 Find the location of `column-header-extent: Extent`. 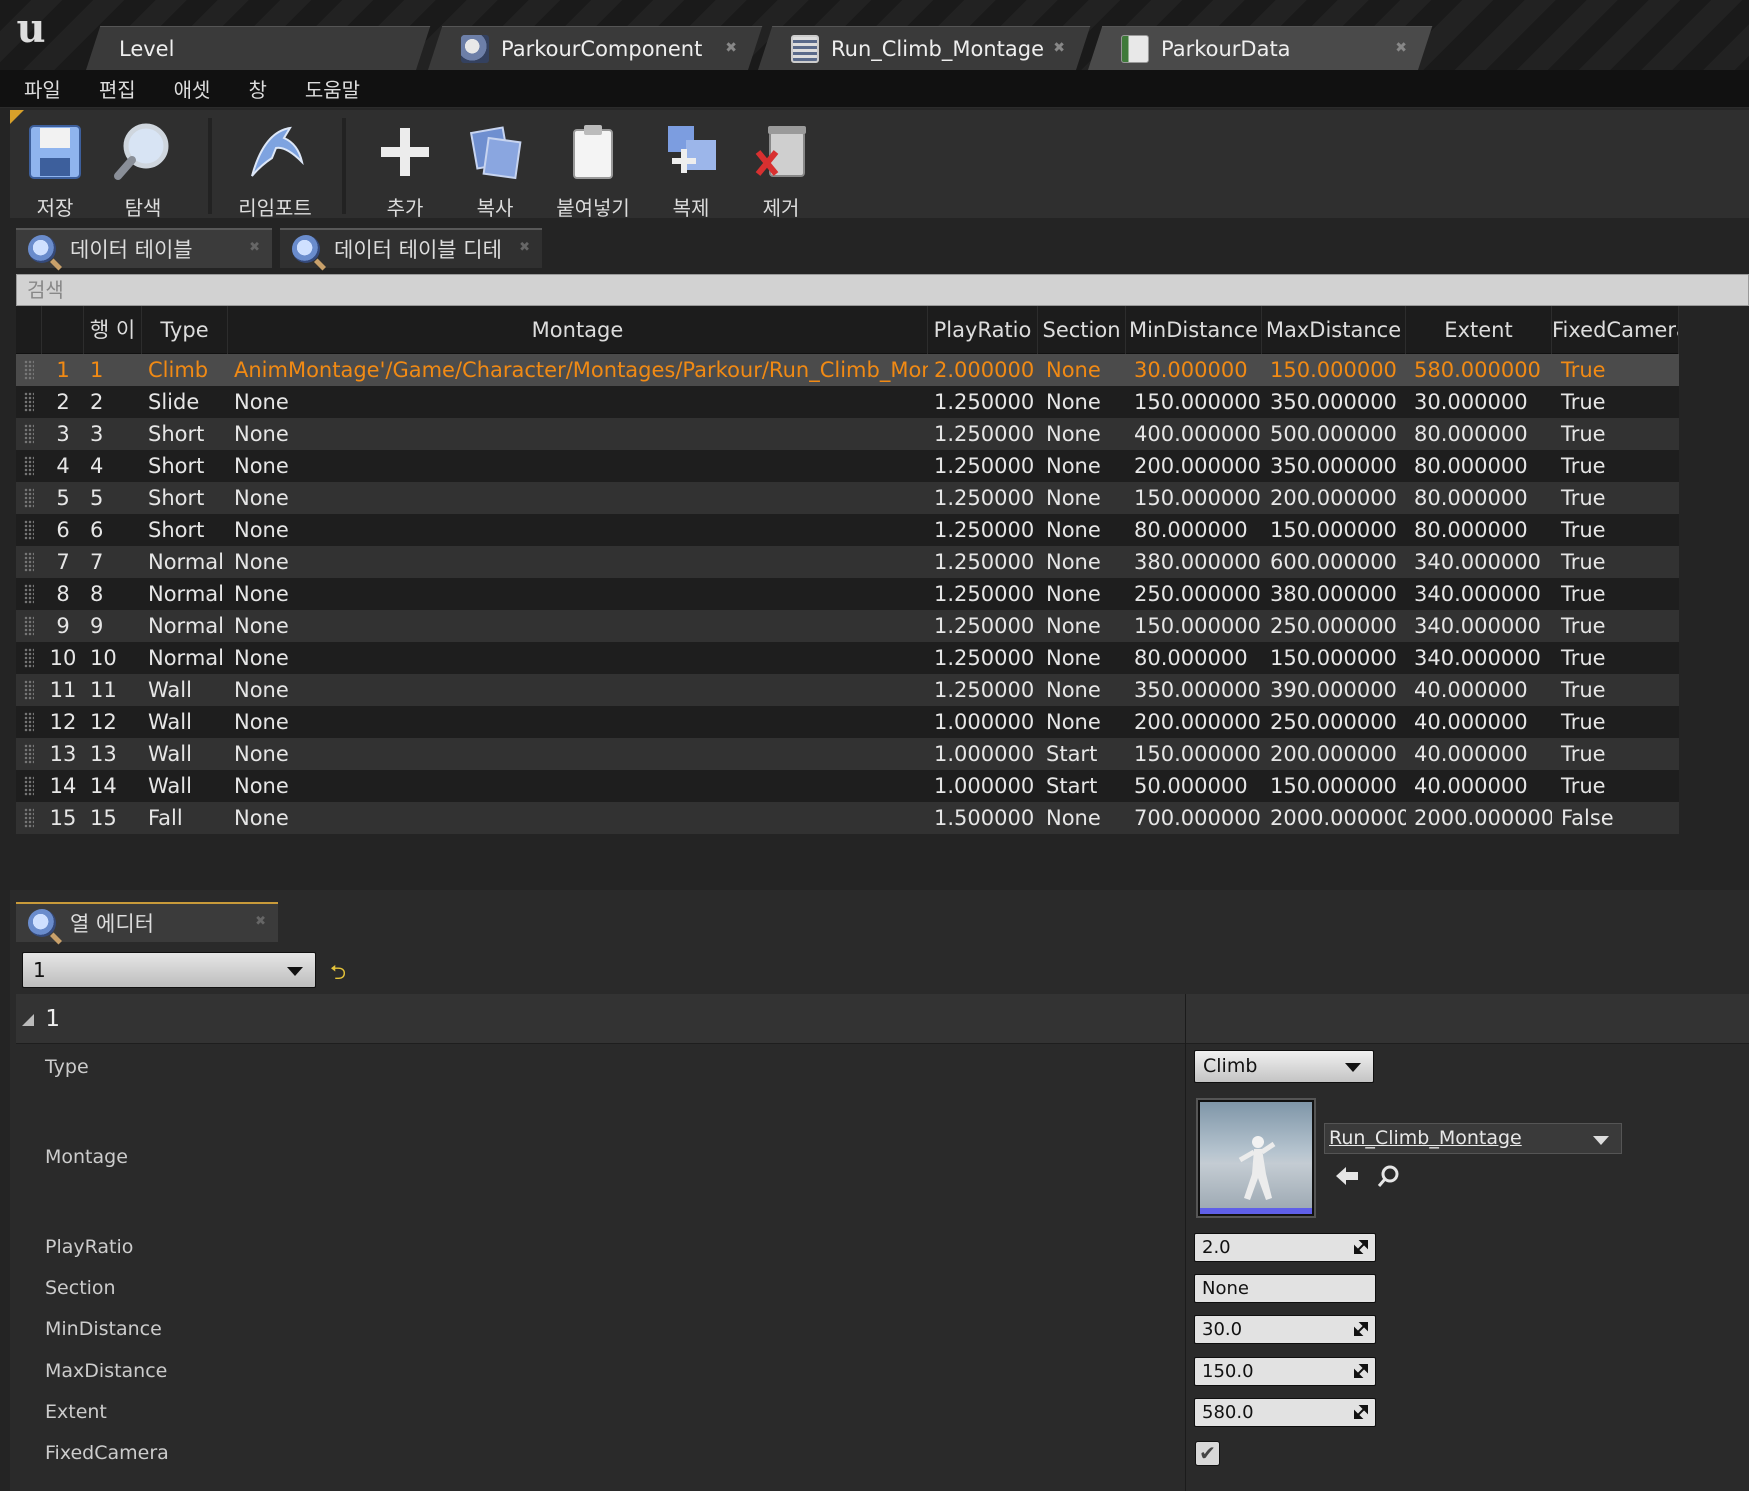

column-header-extent: Extent is located at coordinates (1479, 330).